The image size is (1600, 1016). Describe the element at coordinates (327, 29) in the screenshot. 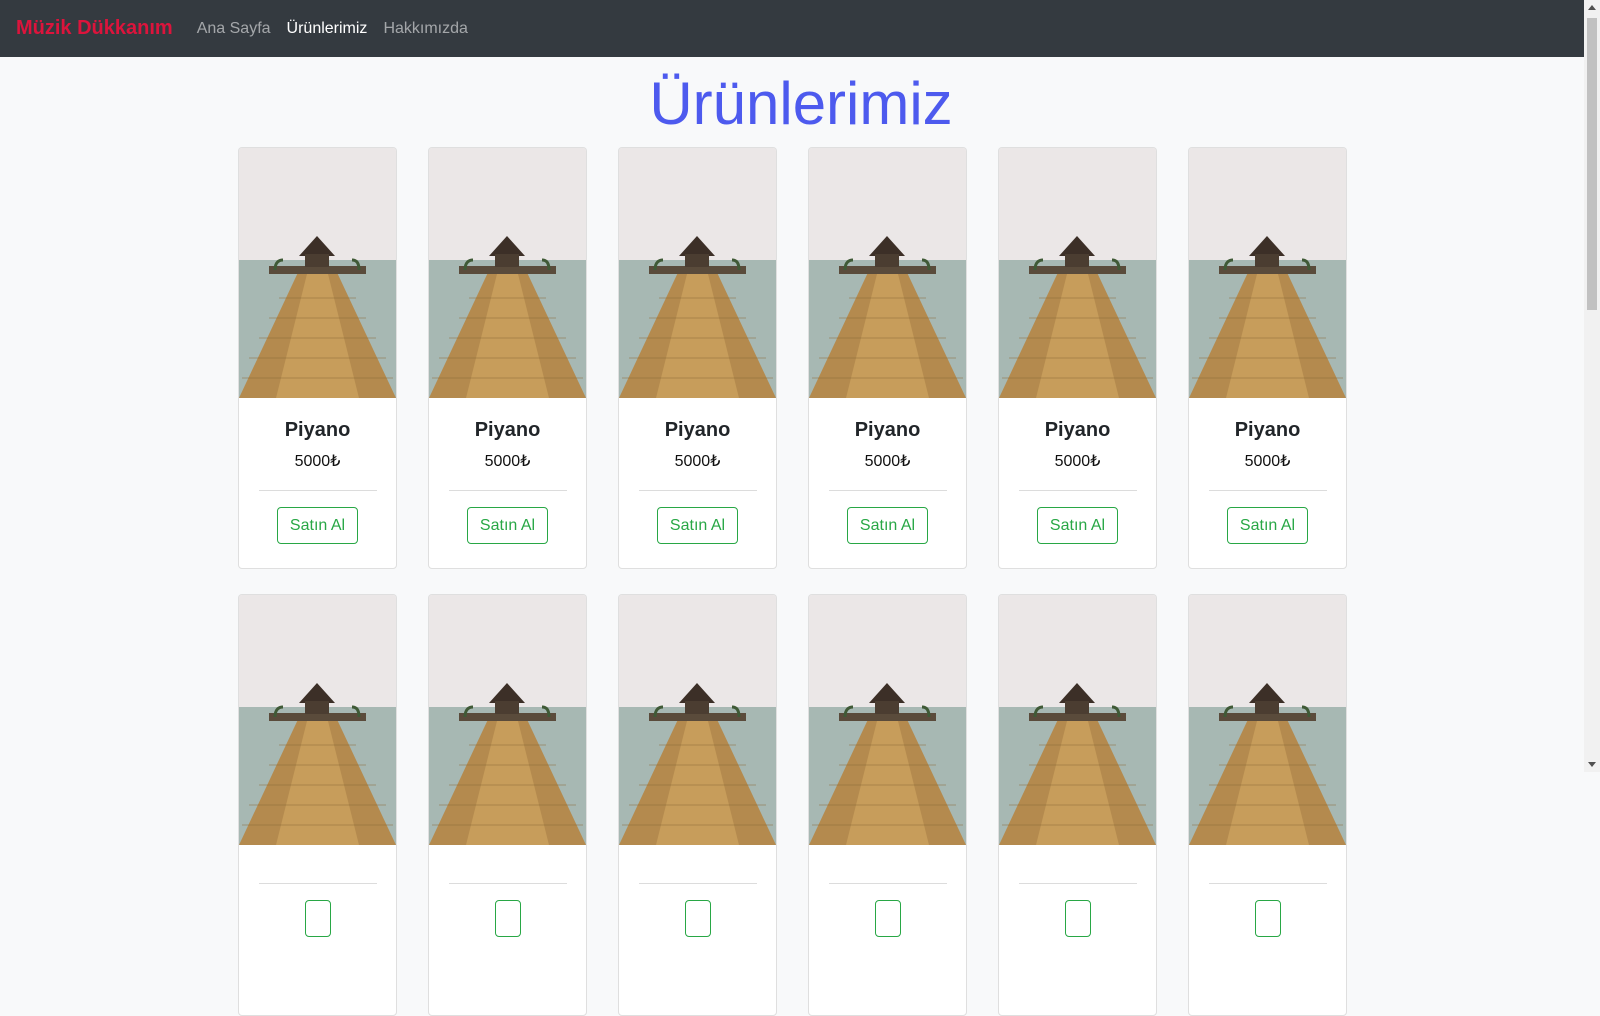

I see `nav-link-products: Ürünlerimiz` at that location.